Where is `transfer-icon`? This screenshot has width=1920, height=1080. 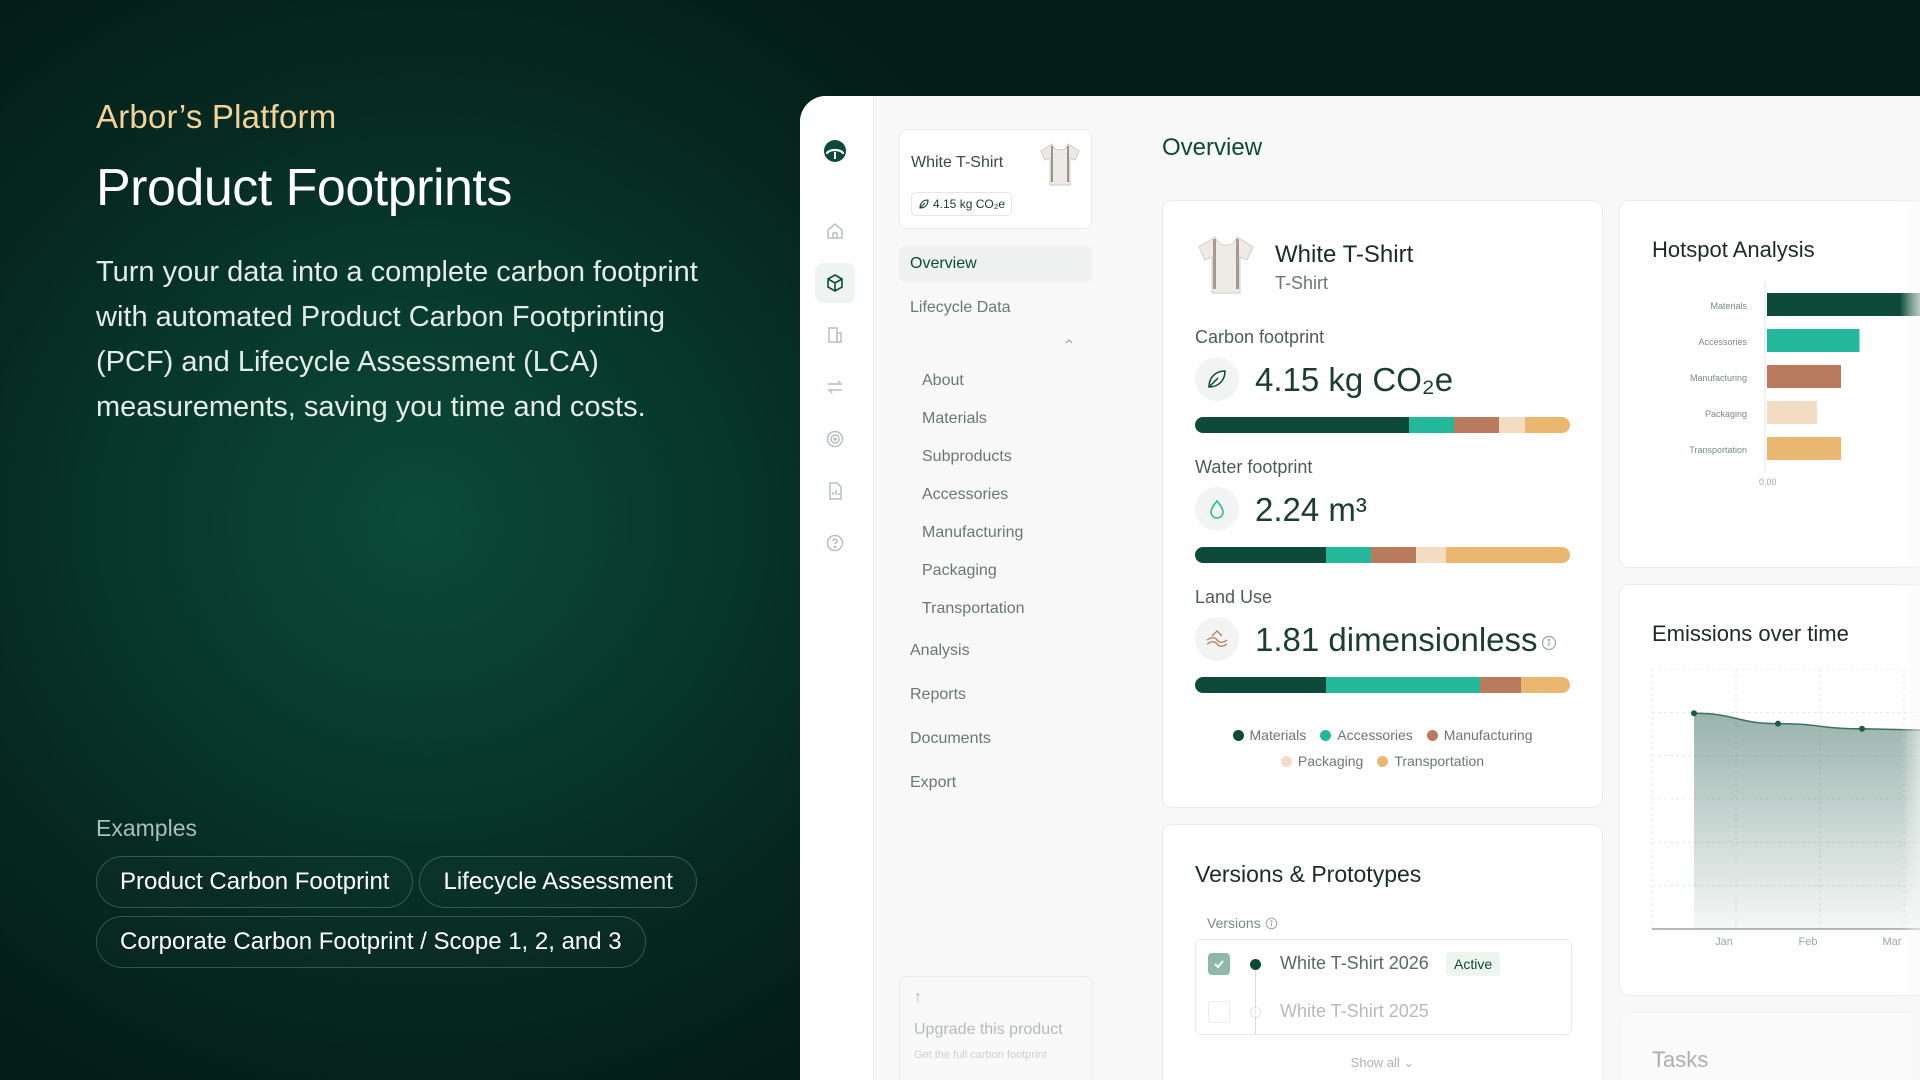
transfer-icon is located at coordinates (835, 387).